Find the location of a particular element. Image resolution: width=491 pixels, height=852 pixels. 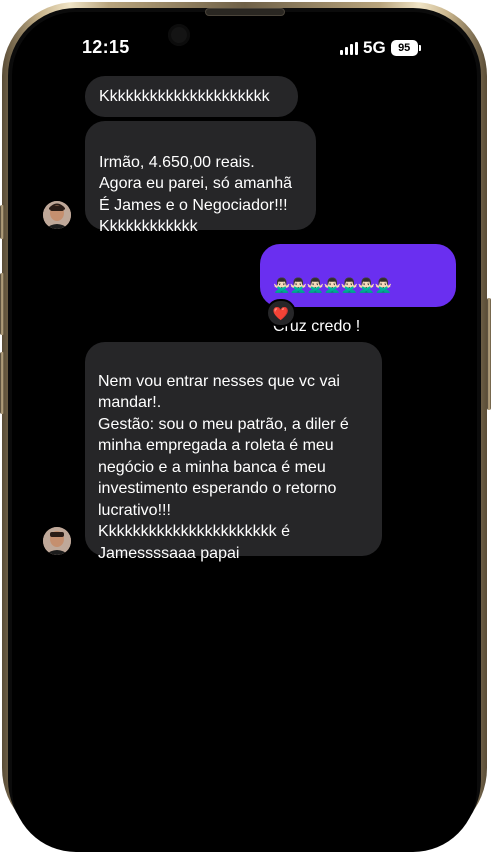

heart-icon: ❤️ is located at coordinates (281, 313).